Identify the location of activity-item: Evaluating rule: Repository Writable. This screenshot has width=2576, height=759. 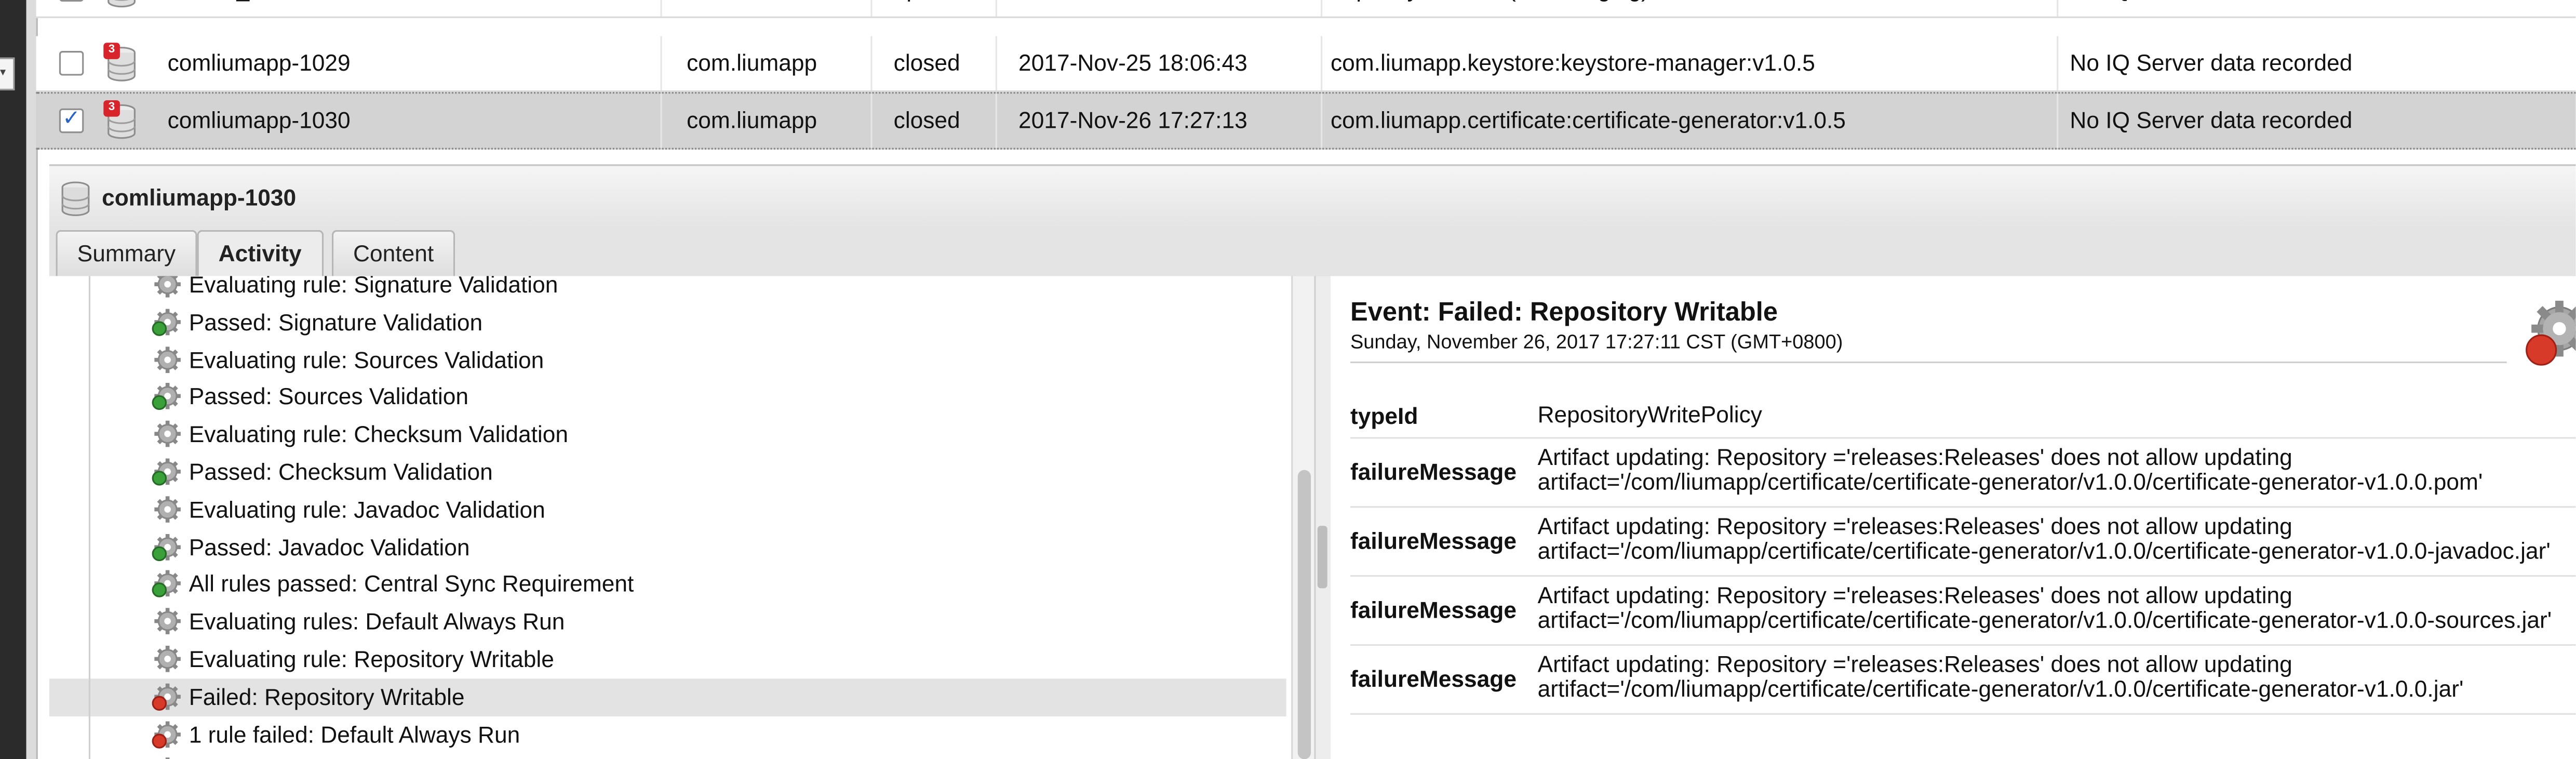
(667, 660).